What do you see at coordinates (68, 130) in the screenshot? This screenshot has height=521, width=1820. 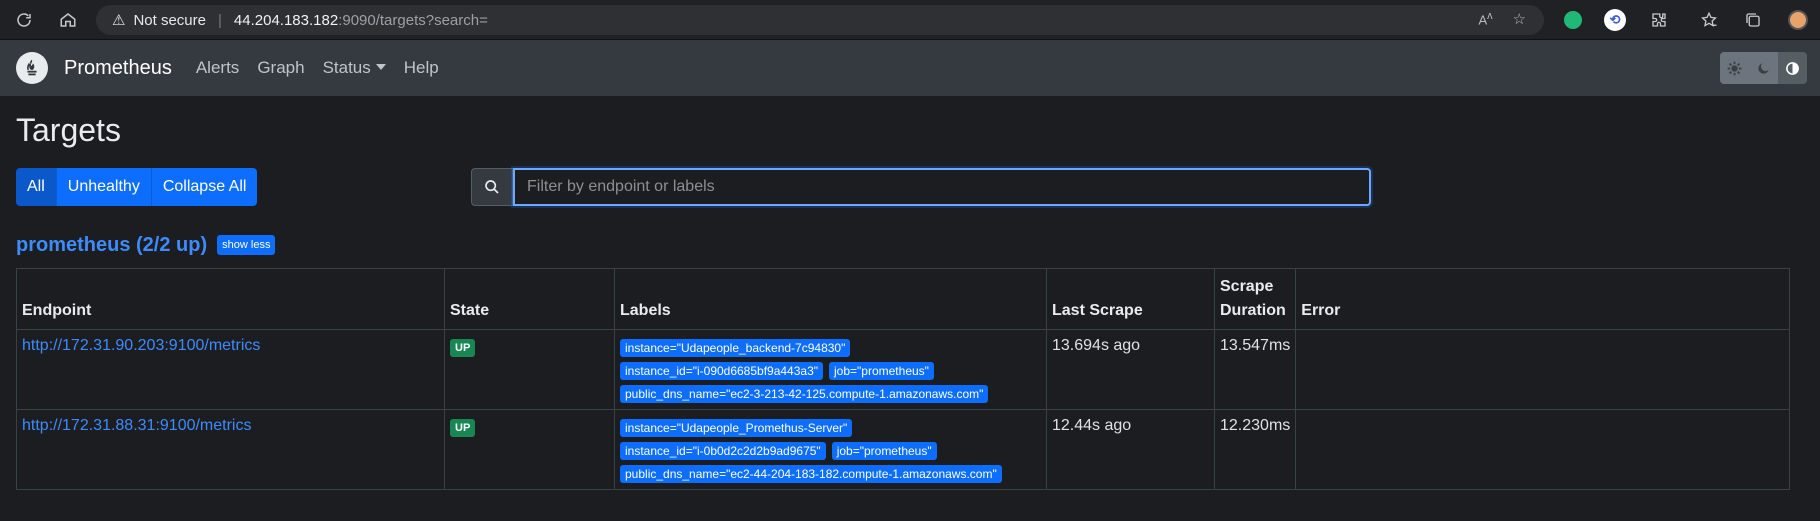 I see `page-title: Targets` at bounding box center [68, 130].